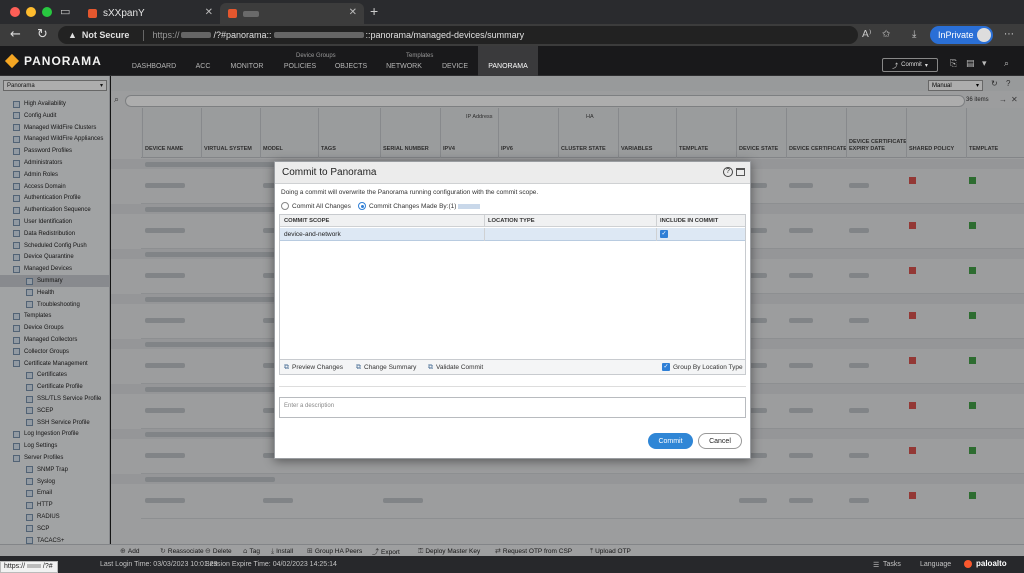 The image size is (1024, 573). Describe the element at coordinates (159, 564) in the screenshot. I see `last-login-time: Last Login Time: 03/03/2023 10:01:23` at that location.